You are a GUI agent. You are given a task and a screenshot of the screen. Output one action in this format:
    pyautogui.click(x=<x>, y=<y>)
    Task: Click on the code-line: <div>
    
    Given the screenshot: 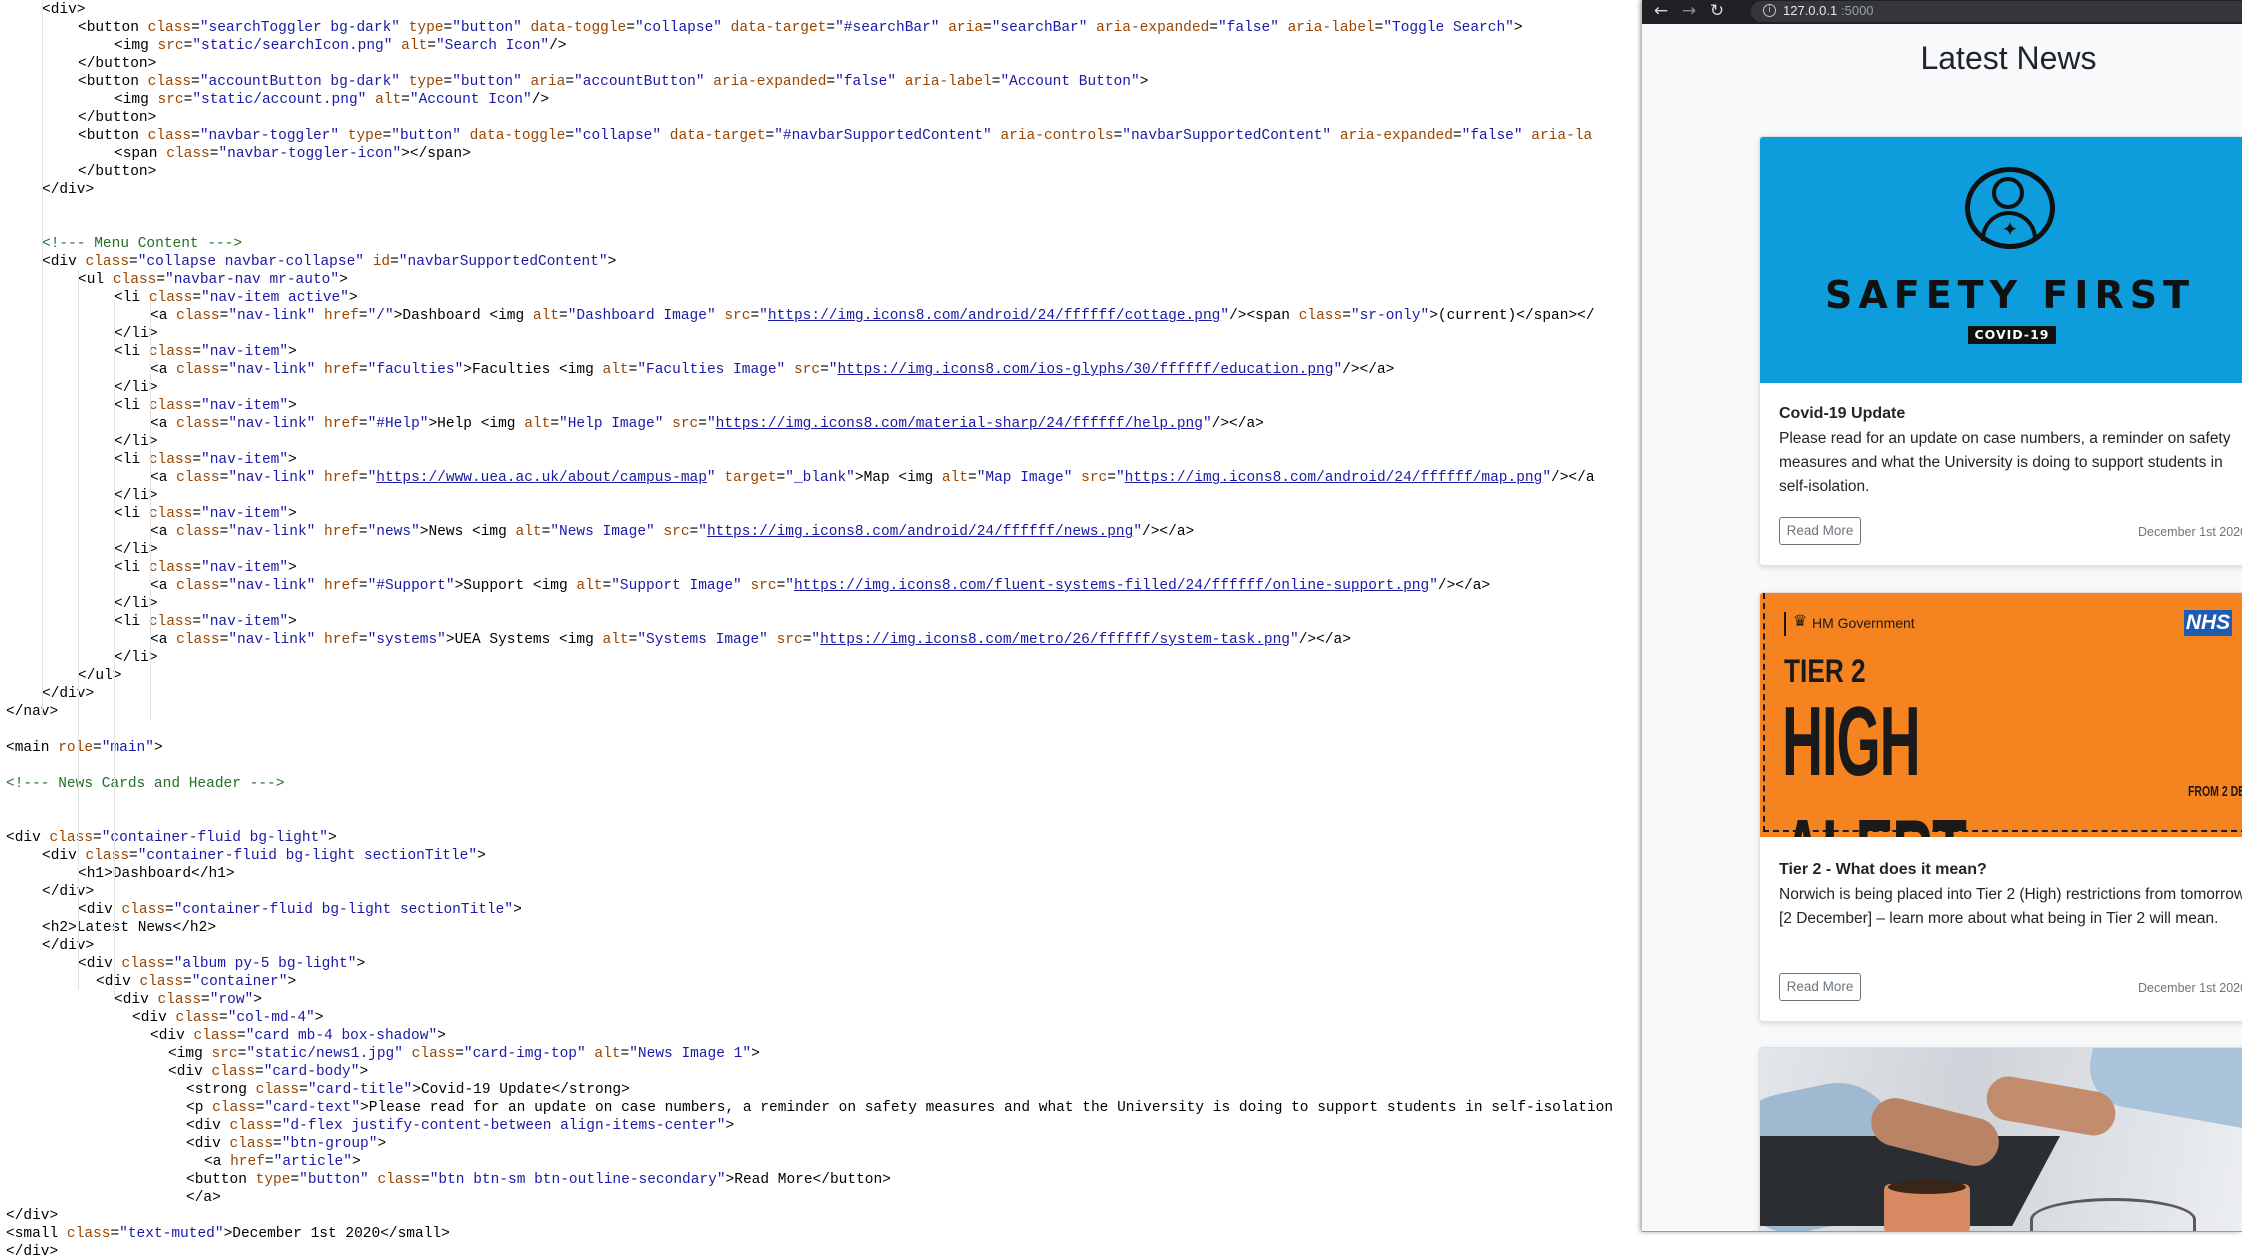 What is the action you would take?
    pyautogui.click(x=64, y=10)
    